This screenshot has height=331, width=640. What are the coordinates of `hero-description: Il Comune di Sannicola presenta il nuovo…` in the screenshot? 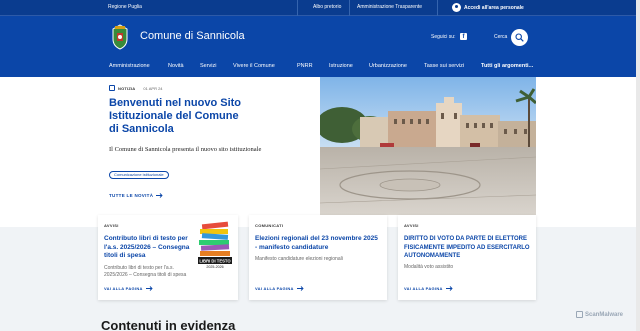 It's located at (185, 149).